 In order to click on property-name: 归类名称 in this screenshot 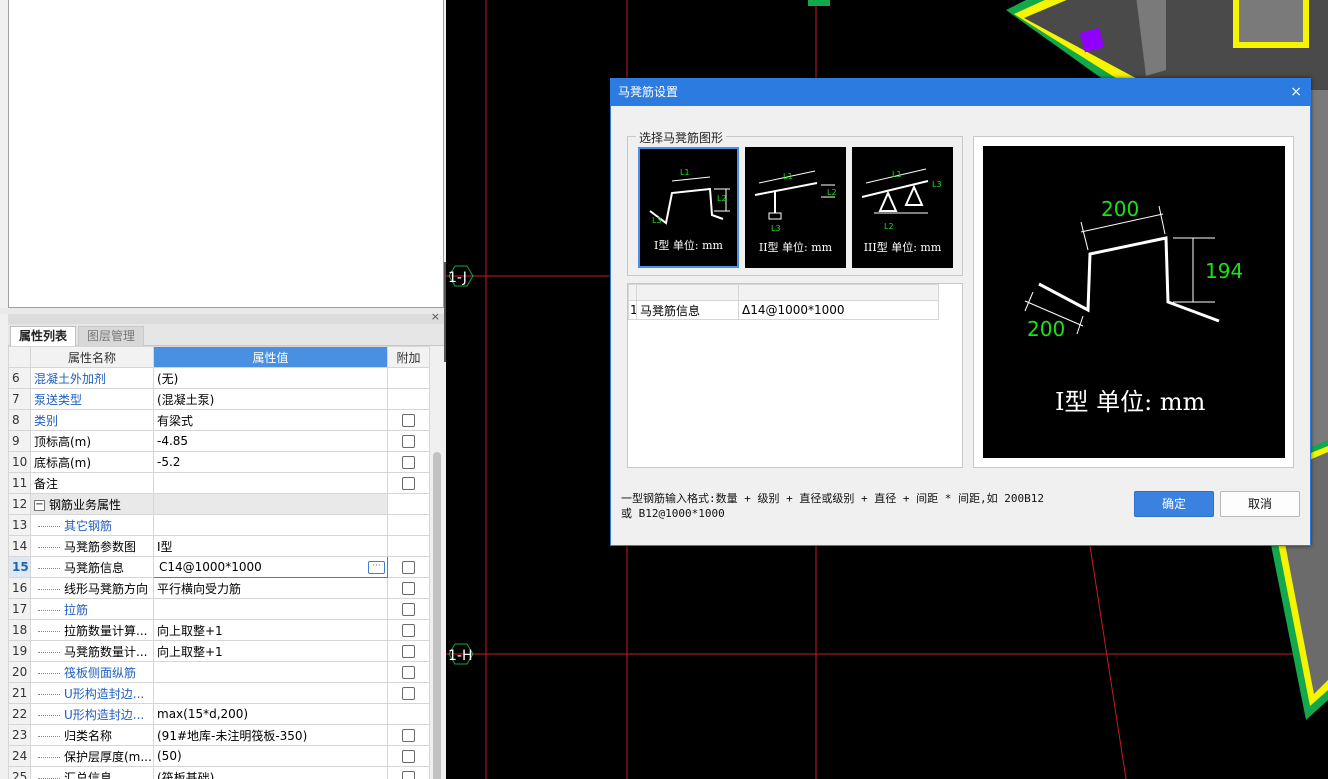, I will do `click(92, 735)`.